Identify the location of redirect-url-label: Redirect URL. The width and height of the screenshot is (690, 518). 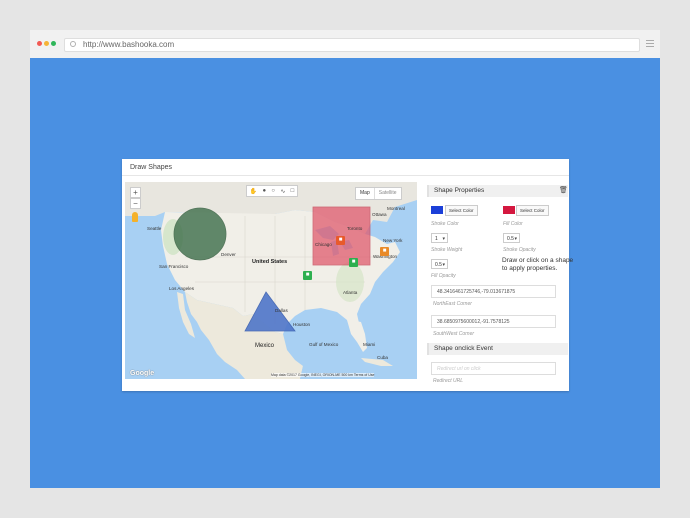
(448, 381).